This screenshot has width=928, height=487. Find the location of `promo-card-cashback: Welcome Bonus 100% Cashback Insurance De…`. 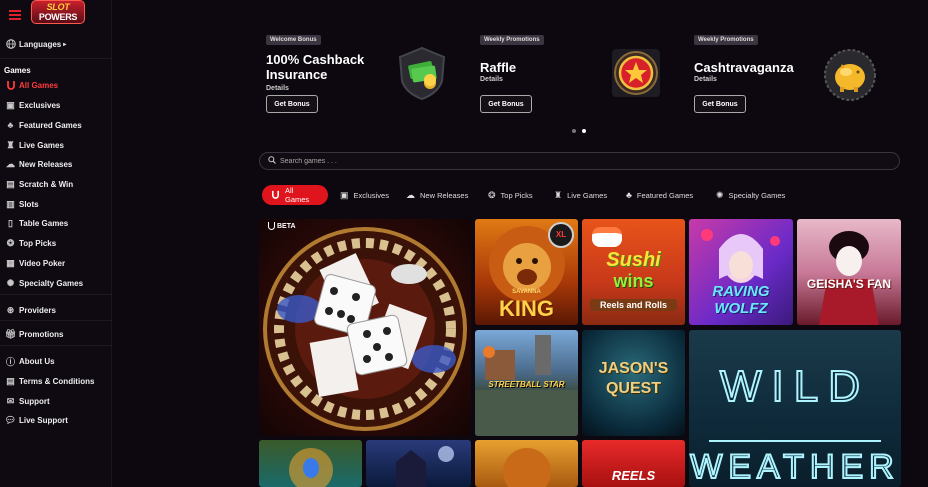

promo-card-cashback: Welcome Bonus 100% Cashback Insurance De… is located at coordinates (368, 77).